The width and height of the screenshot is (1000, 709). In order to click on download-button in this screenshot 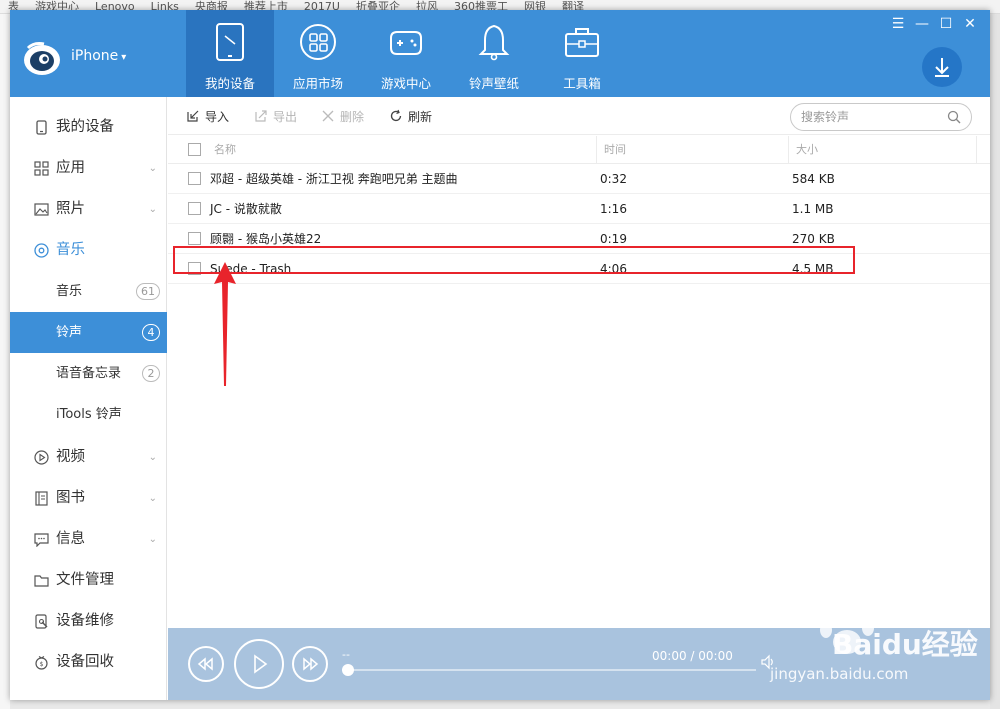, I will do `click(942, 67)`.